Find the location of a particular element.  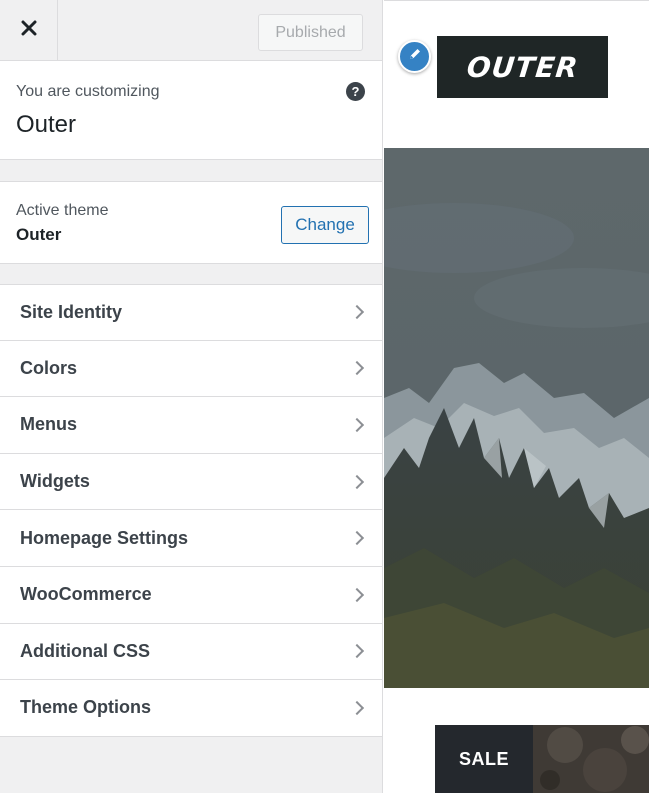

section-colors: Colors is located at coordinates (191, 369).